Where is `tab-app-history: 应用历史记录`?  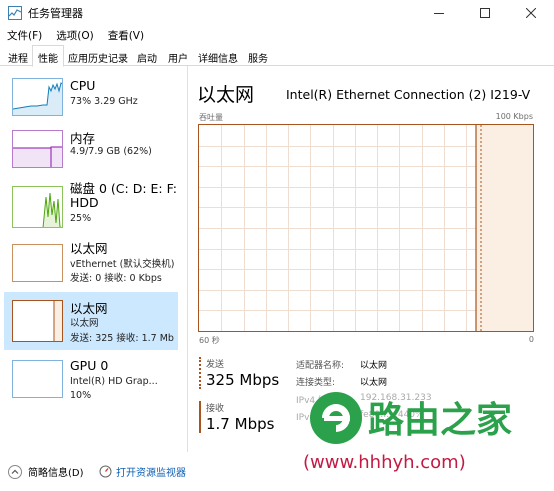 tab-app-history: 应用历史记录 is located at coordinates (98, 55).